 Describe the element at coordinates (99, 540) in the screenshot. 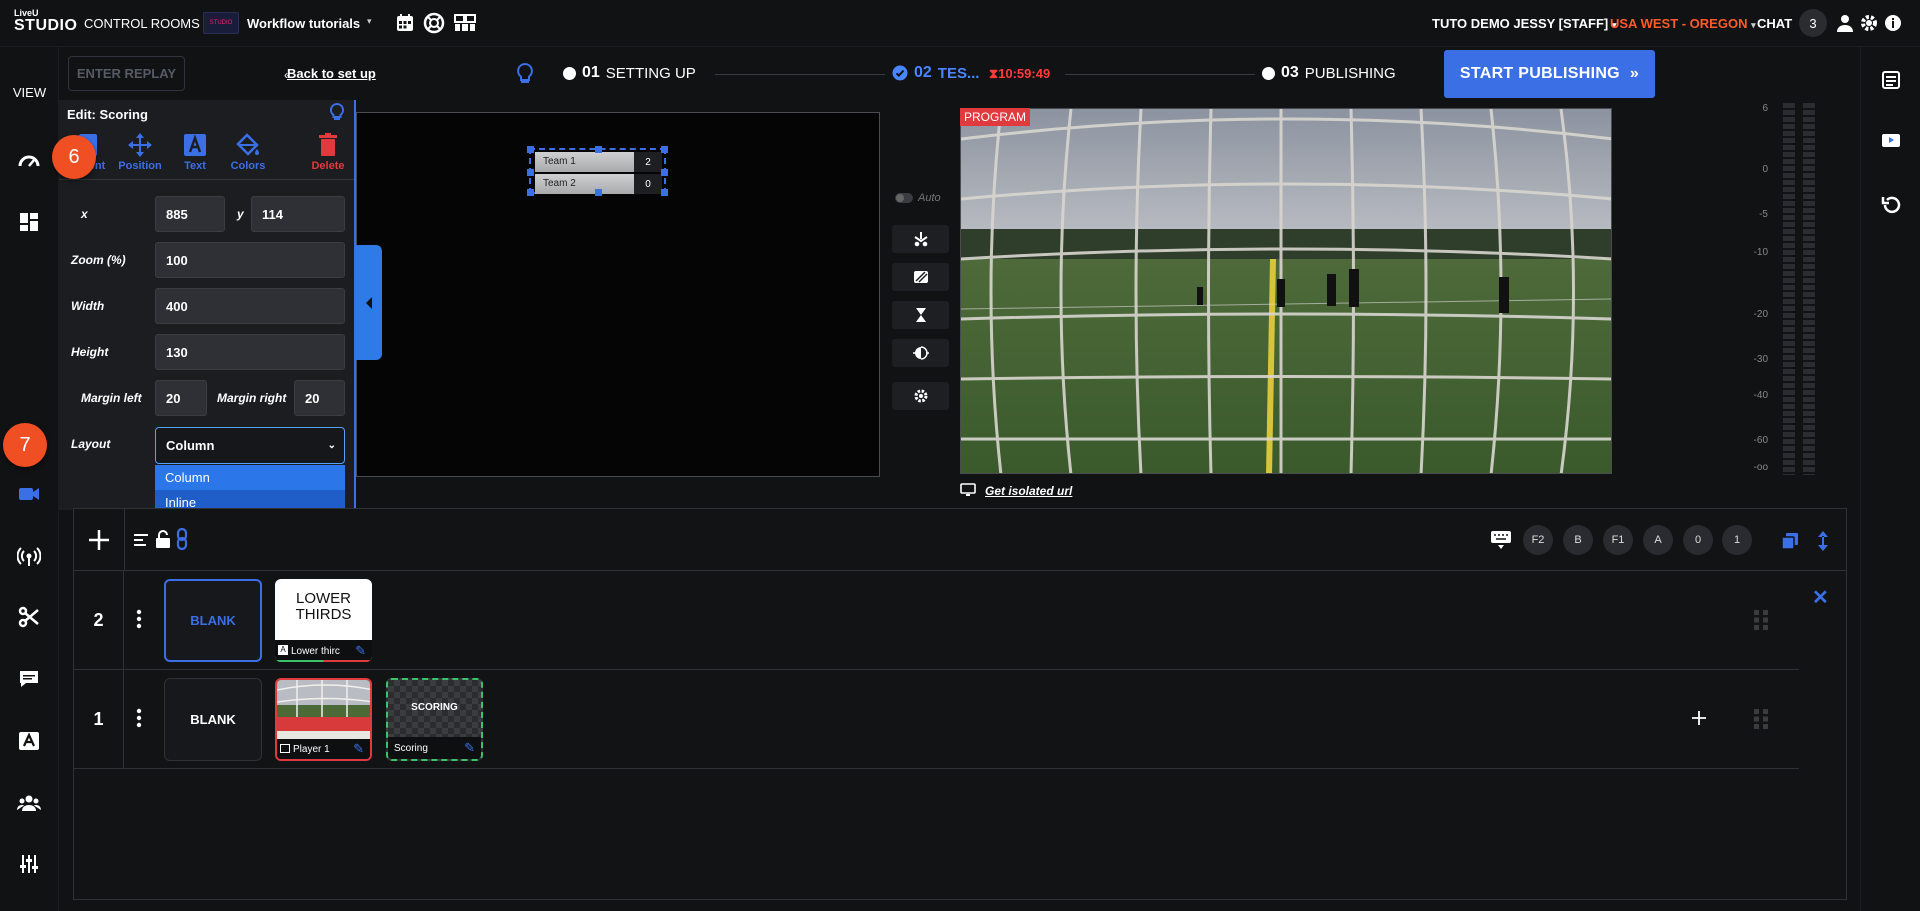

I see `plus-icon` at that location.